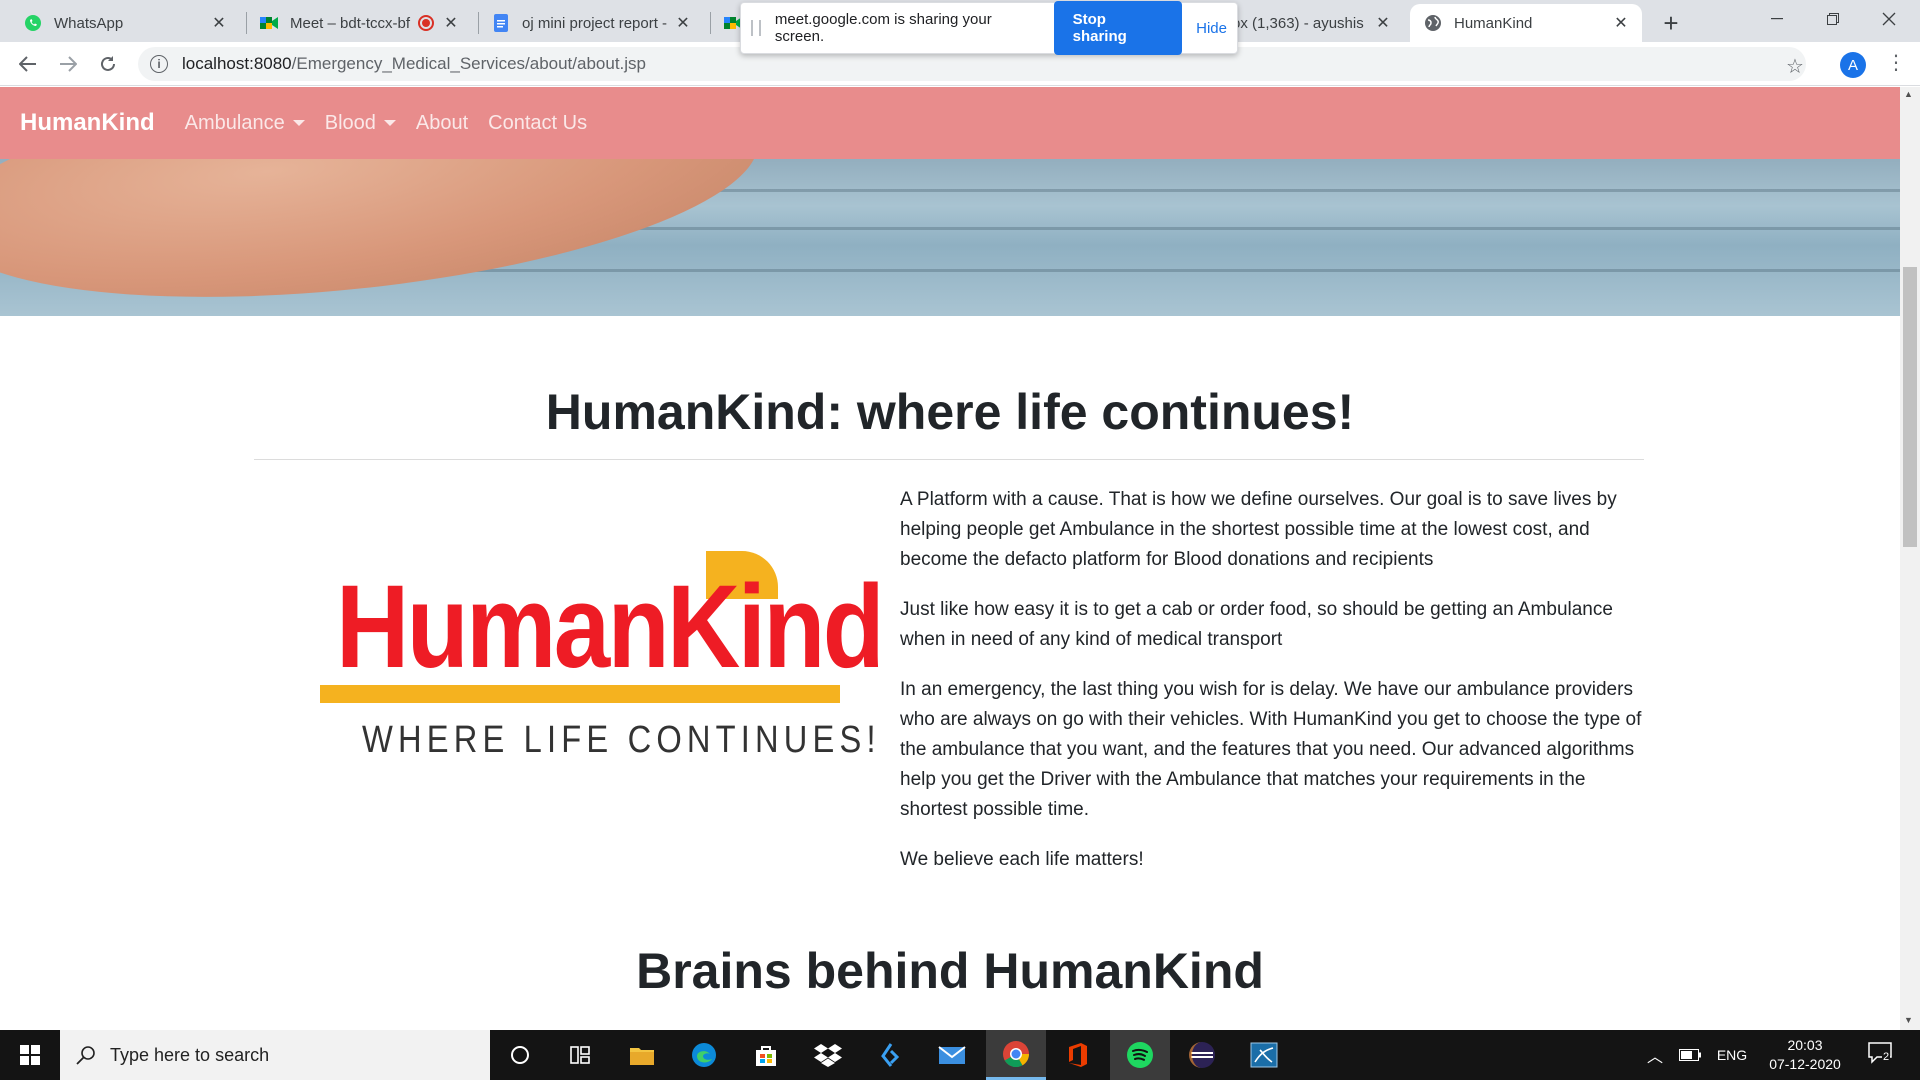 Image resolution: width=1920 pixels, height=1080 pixels. I want to click on dropbox-icon, so click(828, 1055).